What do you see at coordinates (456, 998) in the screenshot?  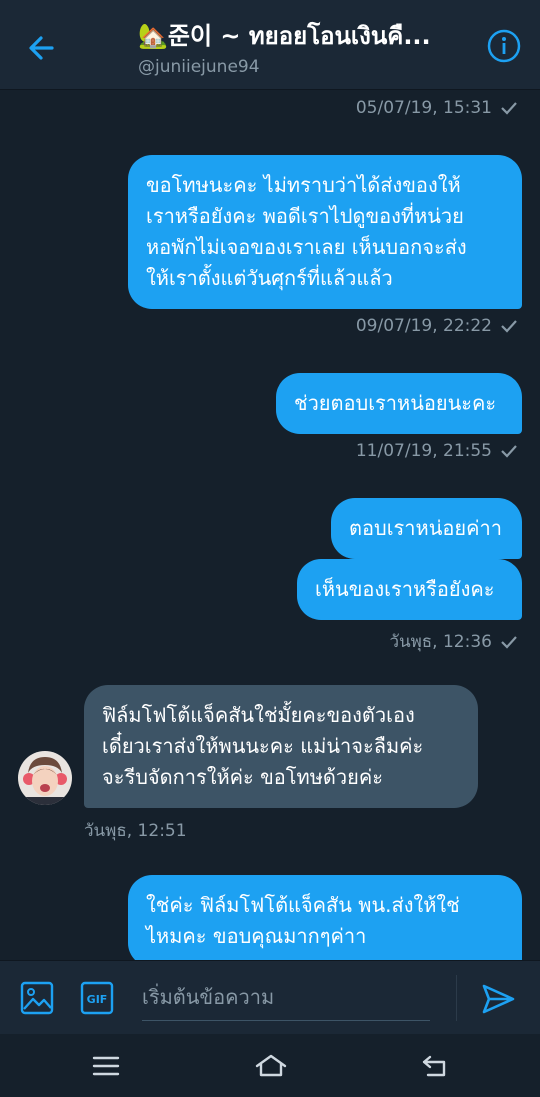 I see `composer-divider` at bounding box center [456, 998].